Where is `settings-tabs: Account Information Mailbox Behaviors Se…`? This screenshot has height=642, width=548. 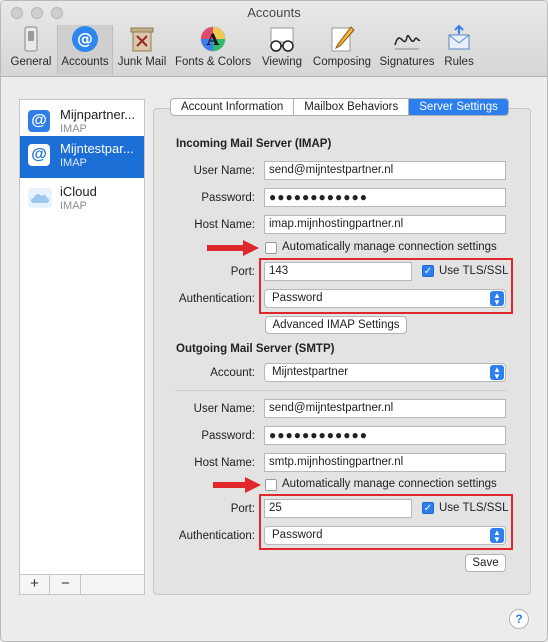 settings-tabs: Account Information Mailbox Behaviors Se… is located at coordinates (339, 107).